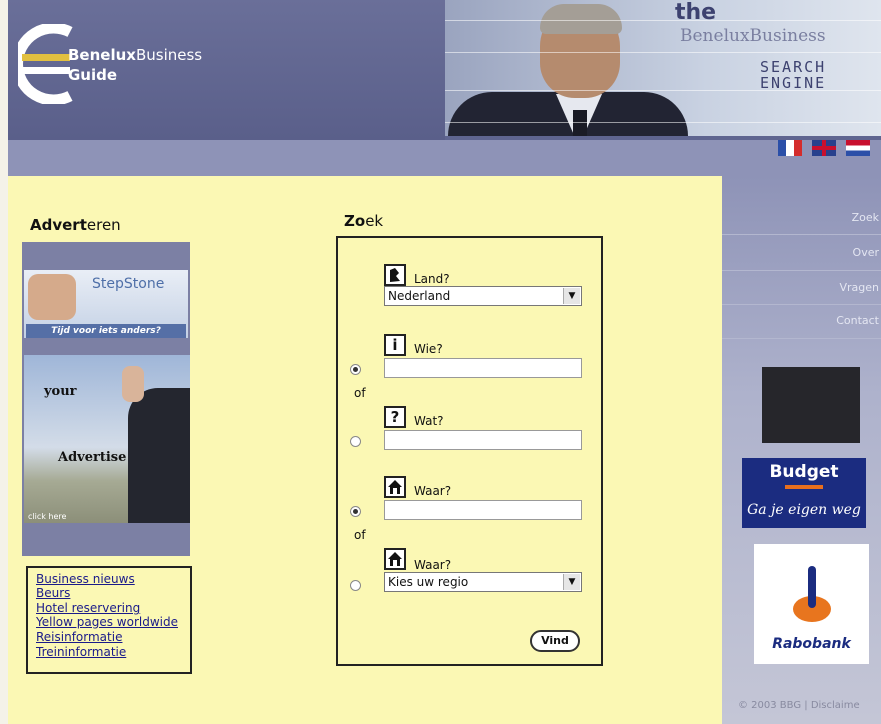 The height and width of the screenshot is (724, 881). What do you see at coordinates (753, 36) in the screenshot?
I see `banner-name: BeneluxBusiness` at bounding box center [753, 36].